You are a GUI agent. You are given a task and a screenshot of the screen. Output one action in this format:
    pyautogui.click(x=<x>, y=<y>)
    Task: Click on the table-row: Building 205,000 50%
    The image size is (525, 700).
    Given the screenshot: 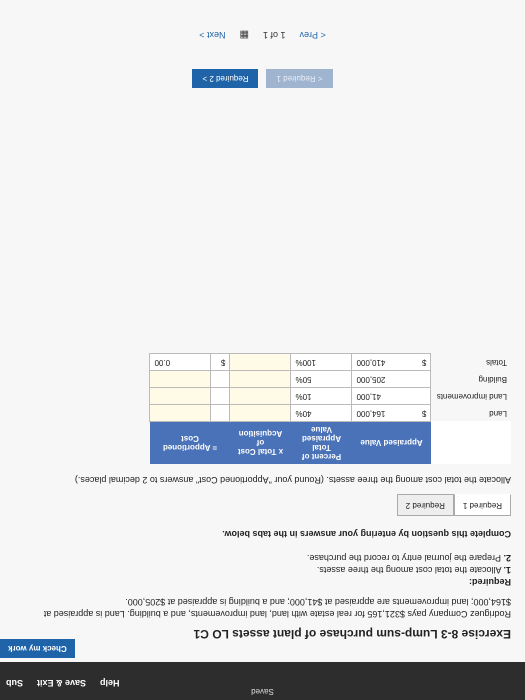 What is the action you would take?
    pyautogui.click(x=330, y=379)
    